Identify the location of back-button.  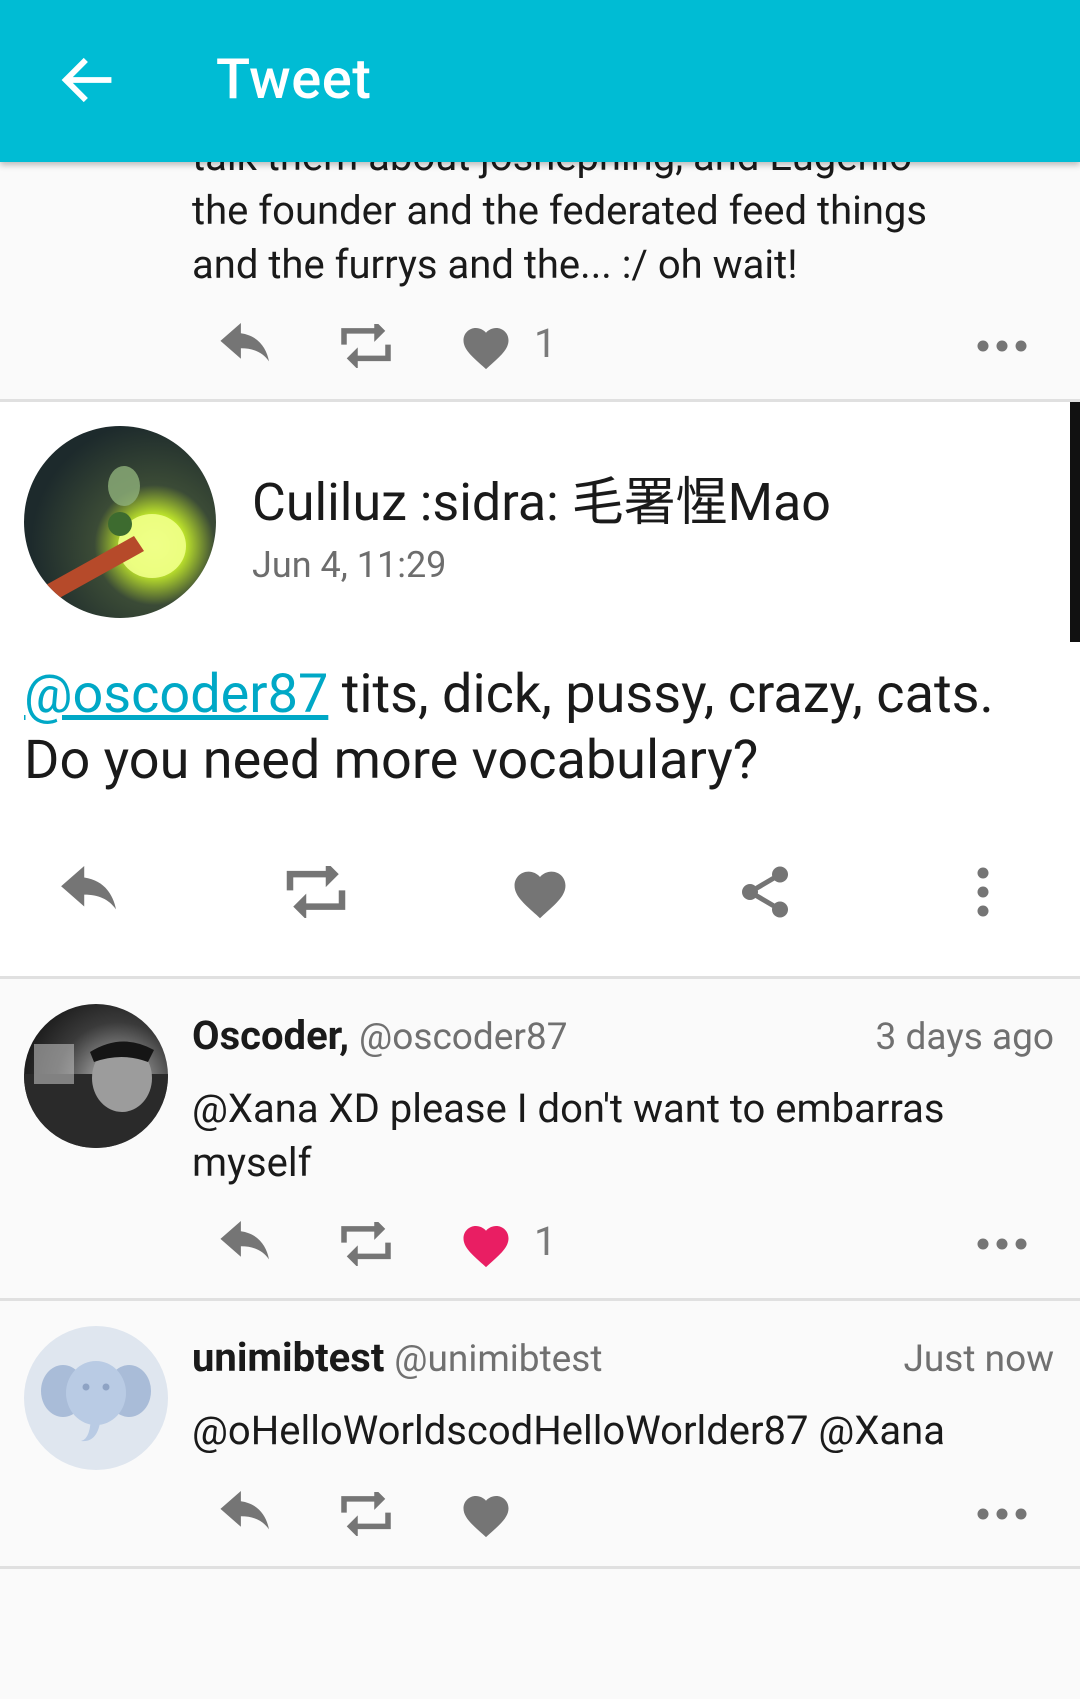
(86, 80).